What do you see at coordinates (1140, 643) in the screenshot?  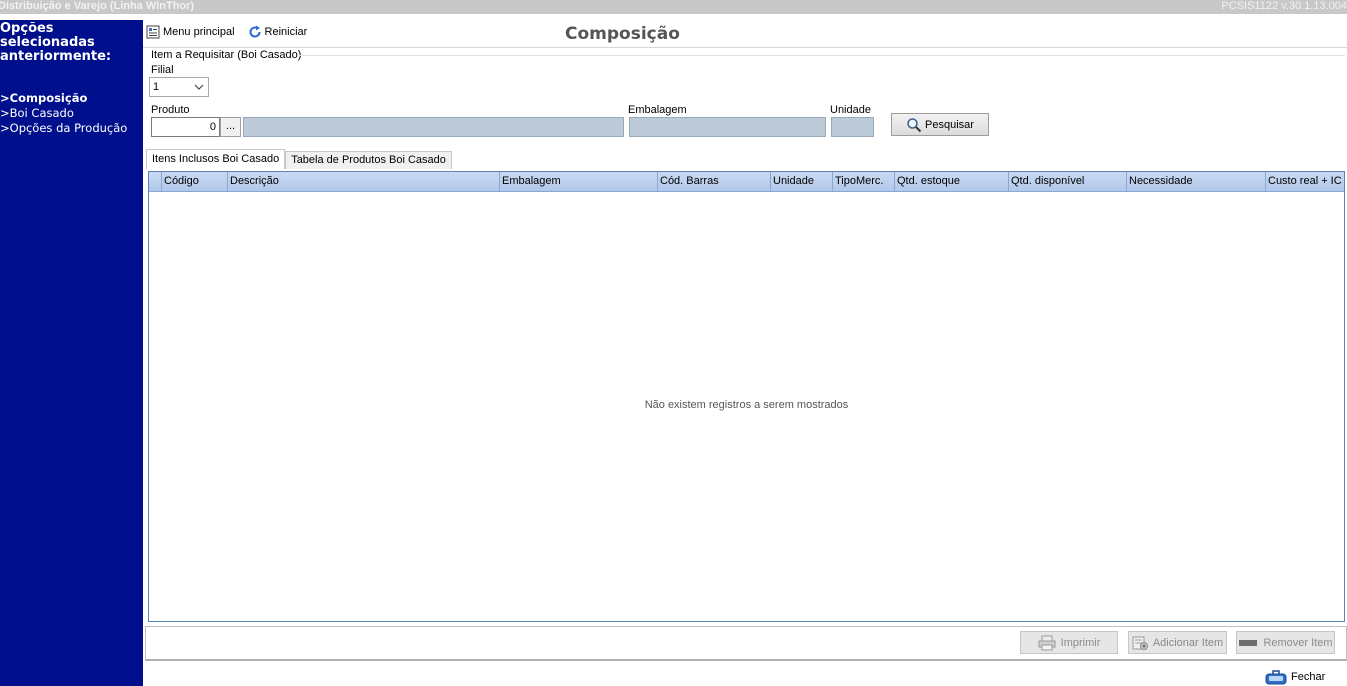 I see `add-item-icon` at bounding box center [1140, 643].